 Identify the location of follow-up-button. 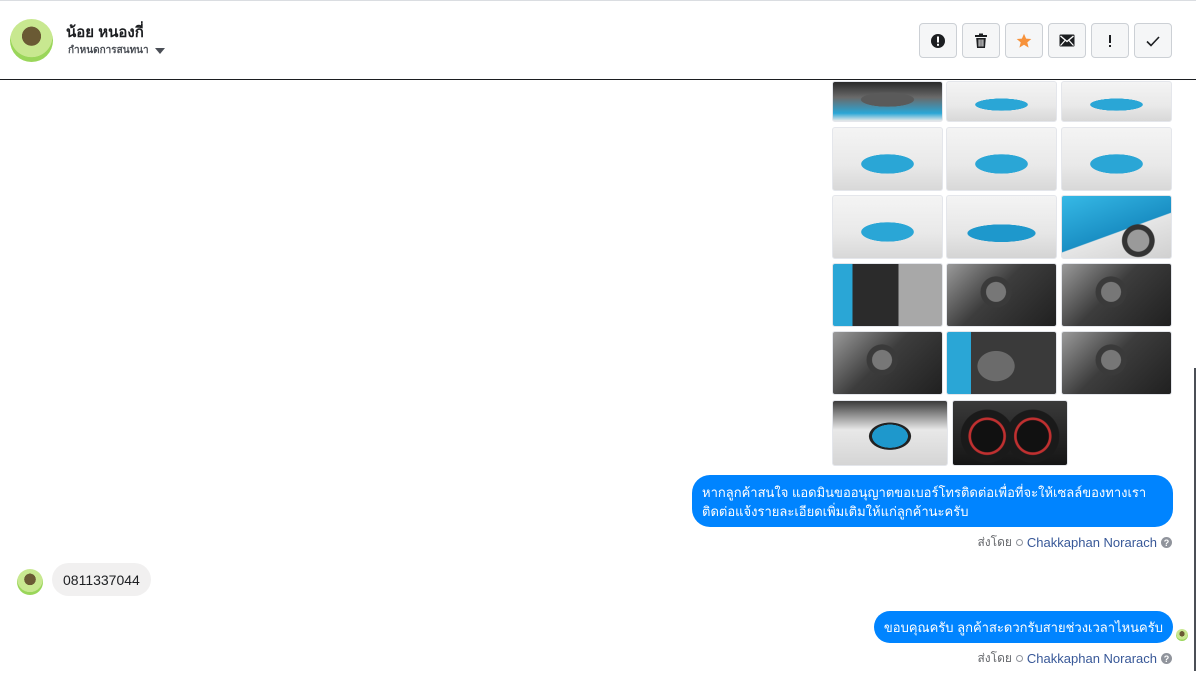
(1110, 40).